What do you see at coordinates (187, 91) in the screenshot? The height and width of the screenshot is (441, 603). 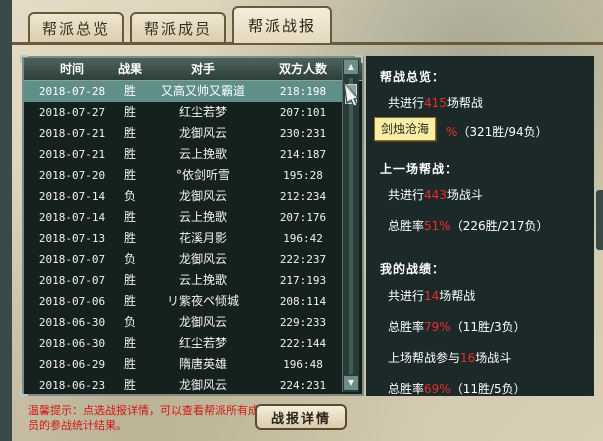 I see `table-row: 2018-07-28 胜 又高又帅又霸道 218:198` at bounding box center [187, 91].